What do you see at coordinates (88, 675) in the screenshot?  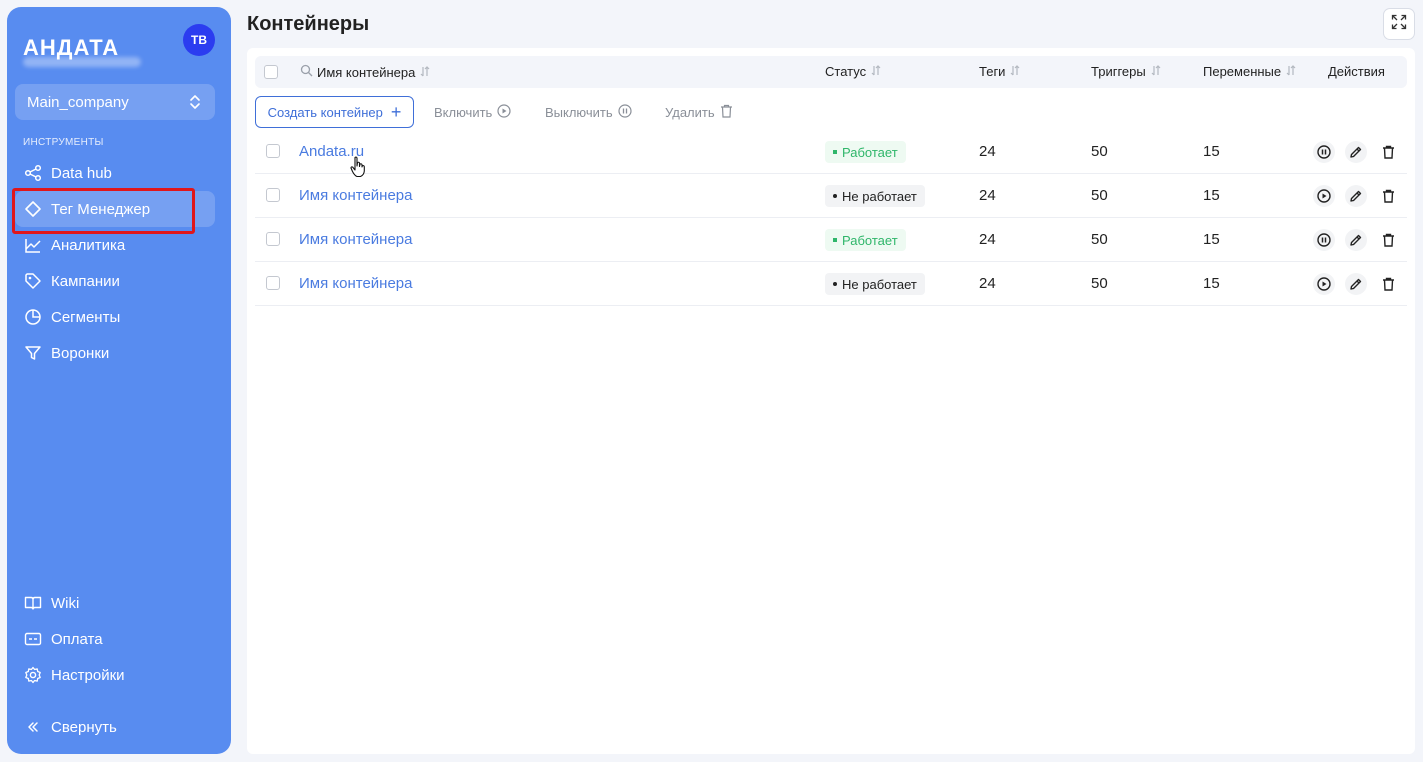 I see `sidebar-item-label: Настройки` at bounding box center [88, 675].